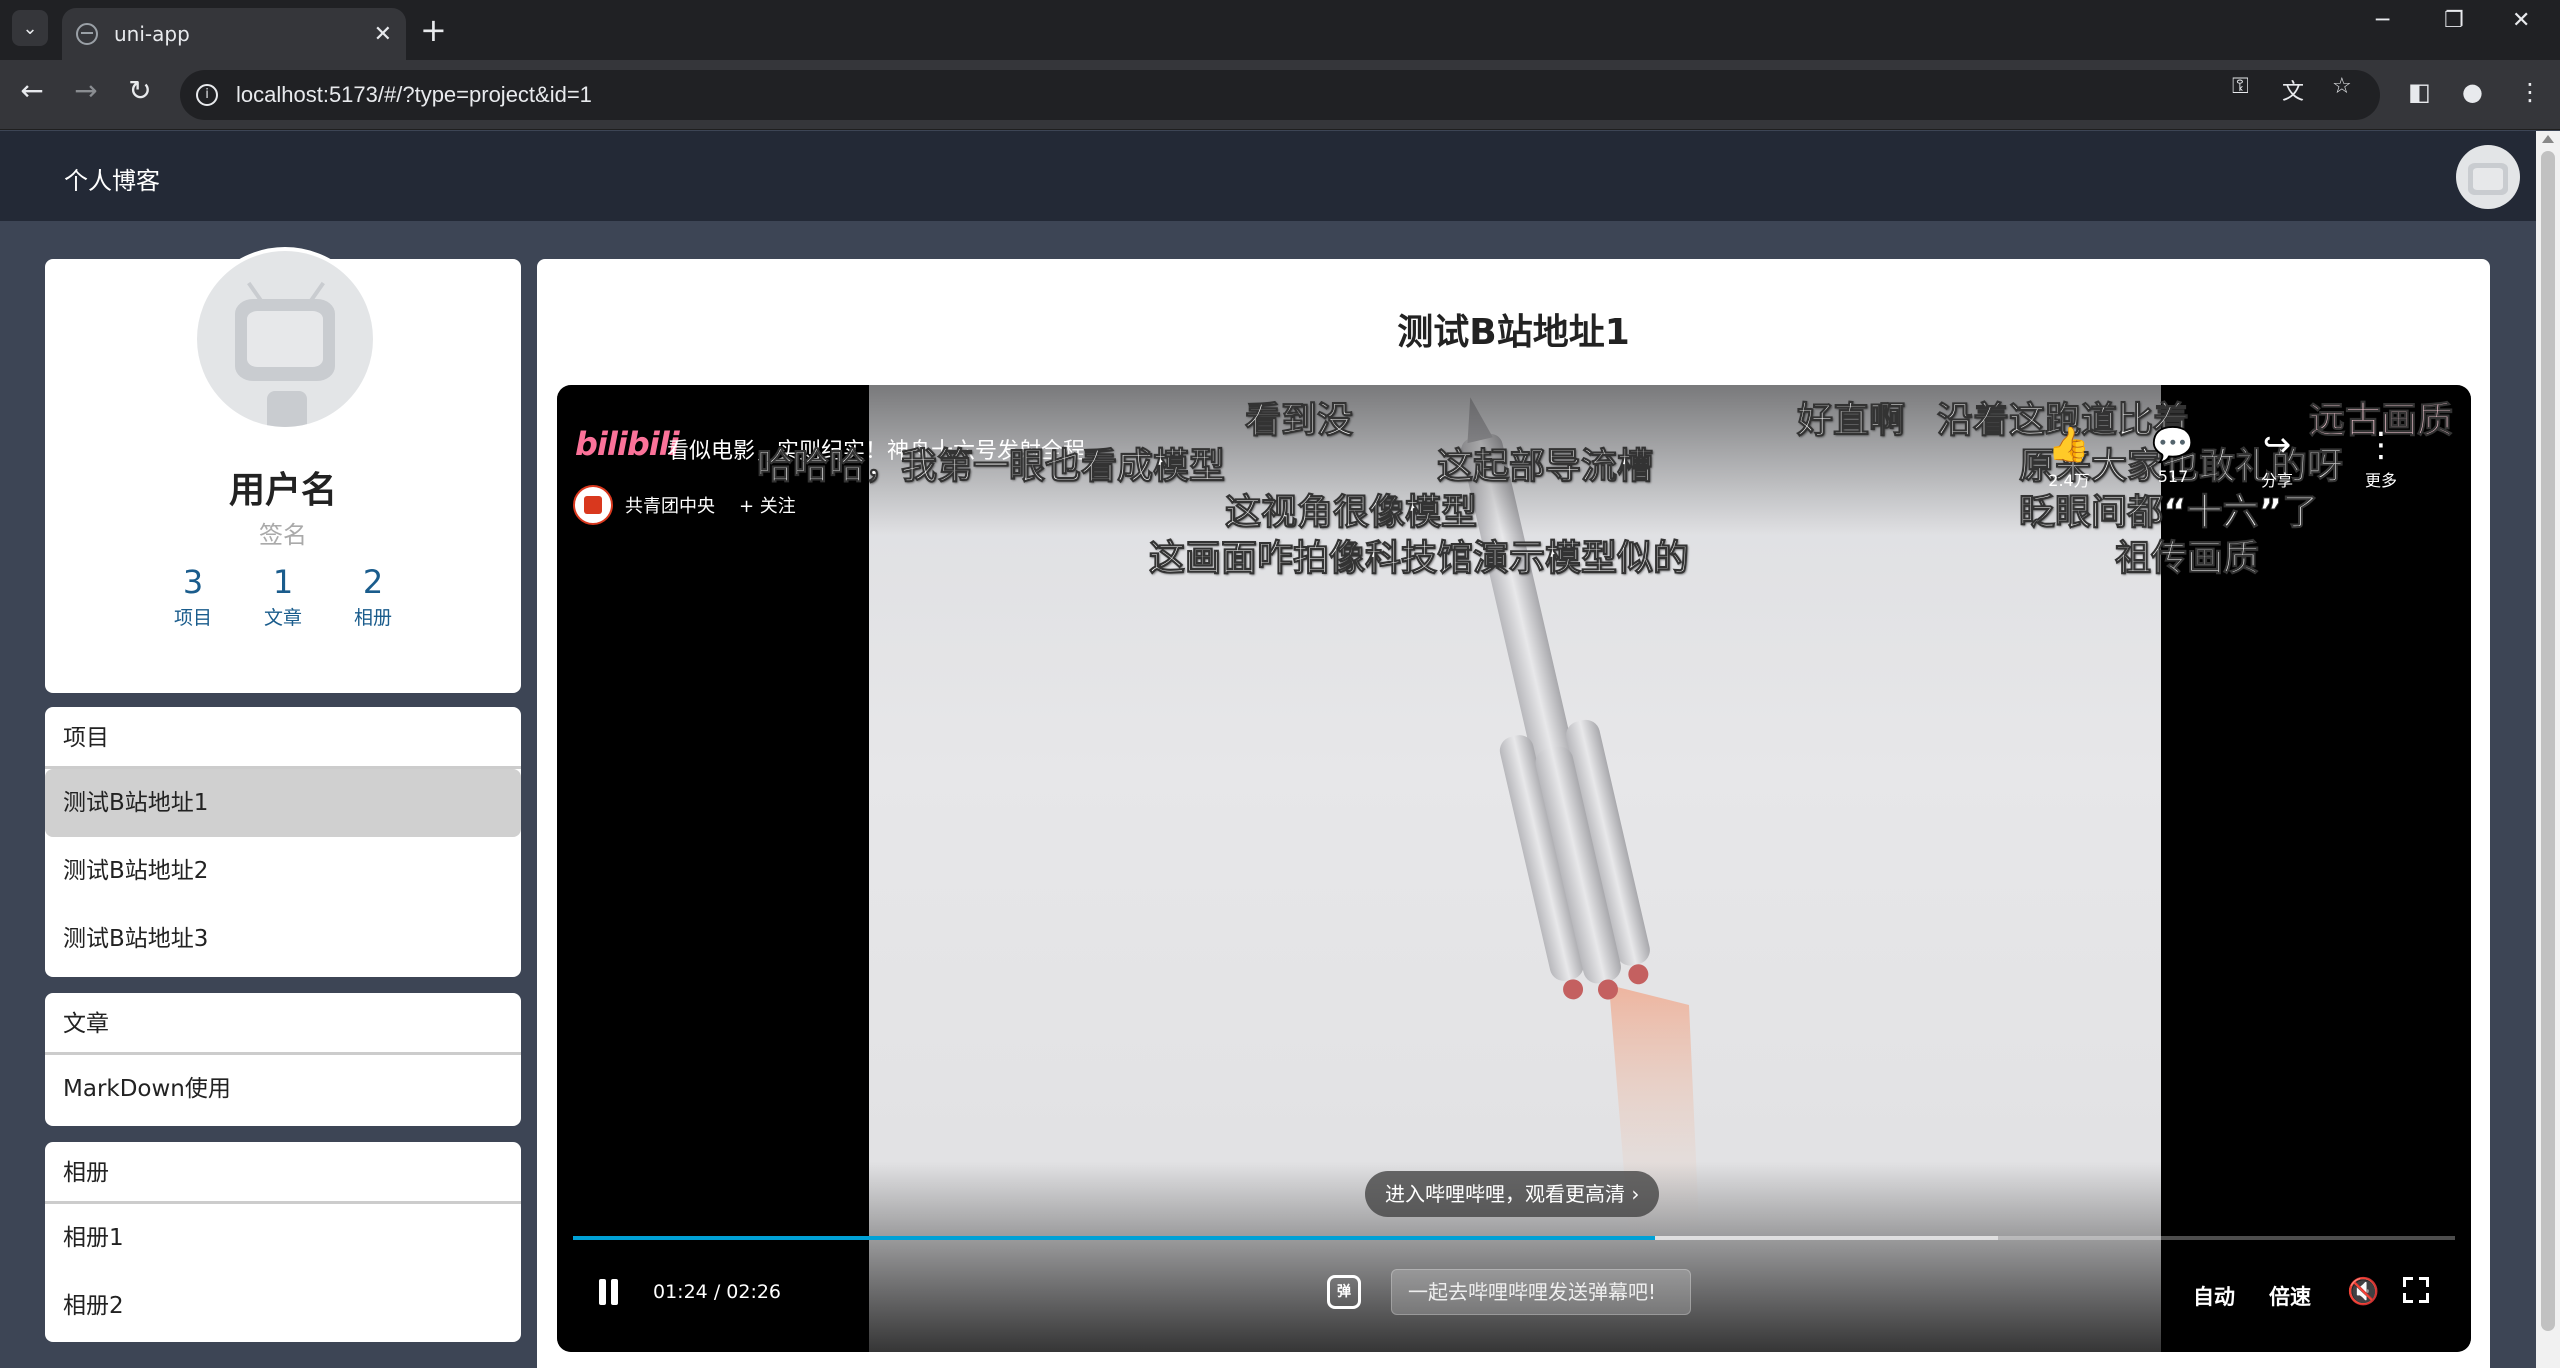  I want to click on comment-icon: 💬, so click(2173, 445).